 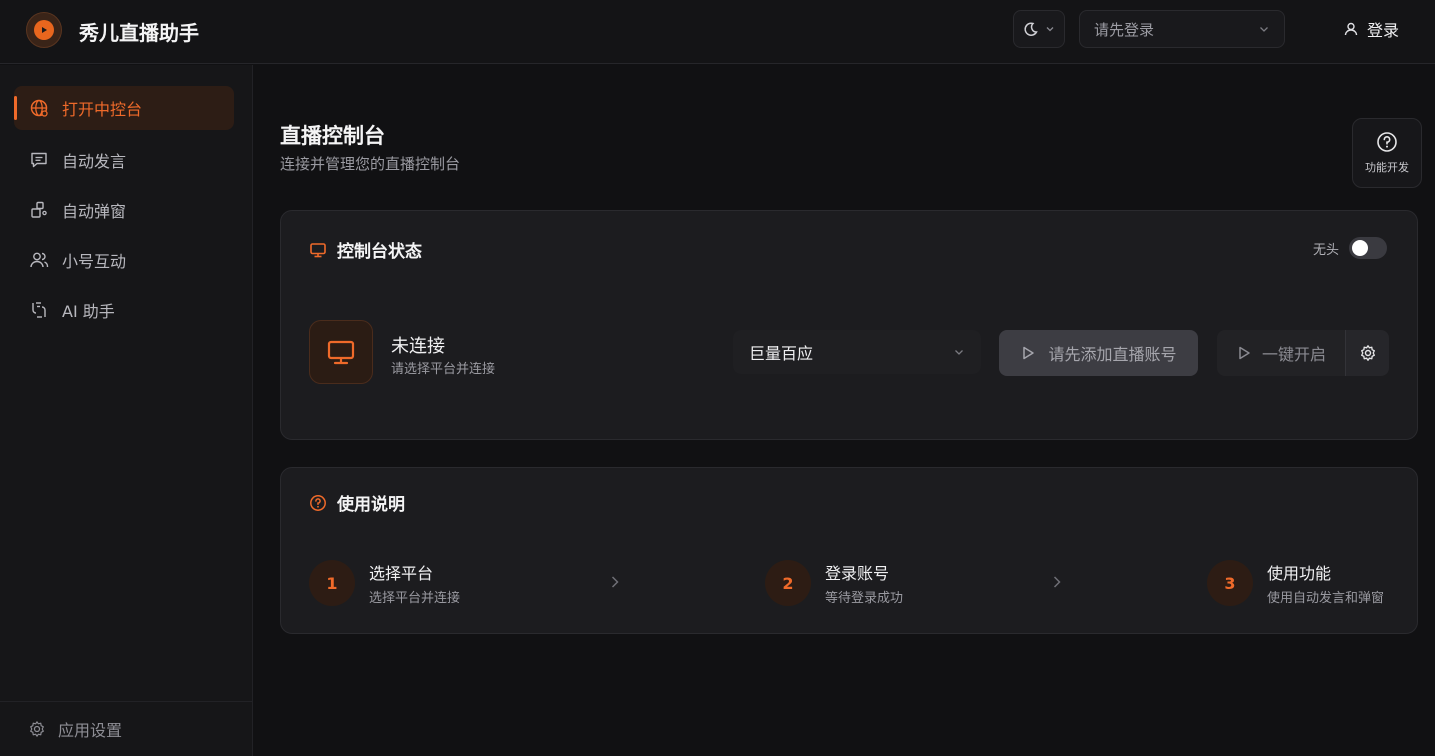 I want to click on sidebar-item-auto-popup: 自动弹窗, so click(x=124, y=210).